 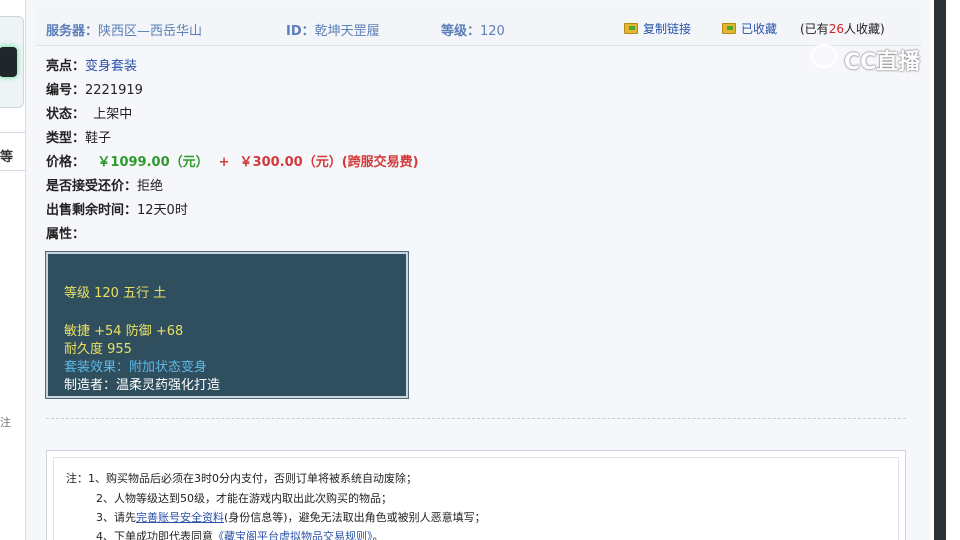 What do you see at coordinates (329, 162) in the screenshot?
I see `cross-server-fee: ￥300.00（元）(跨服交易费)` at bounding box center [329, 162].